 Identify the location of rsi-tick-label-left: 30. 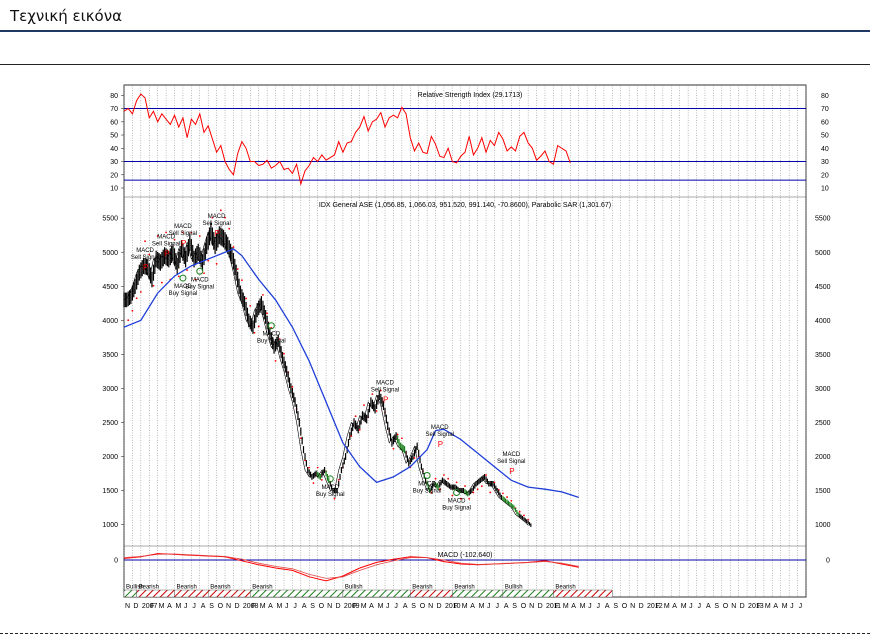
(114, 162).